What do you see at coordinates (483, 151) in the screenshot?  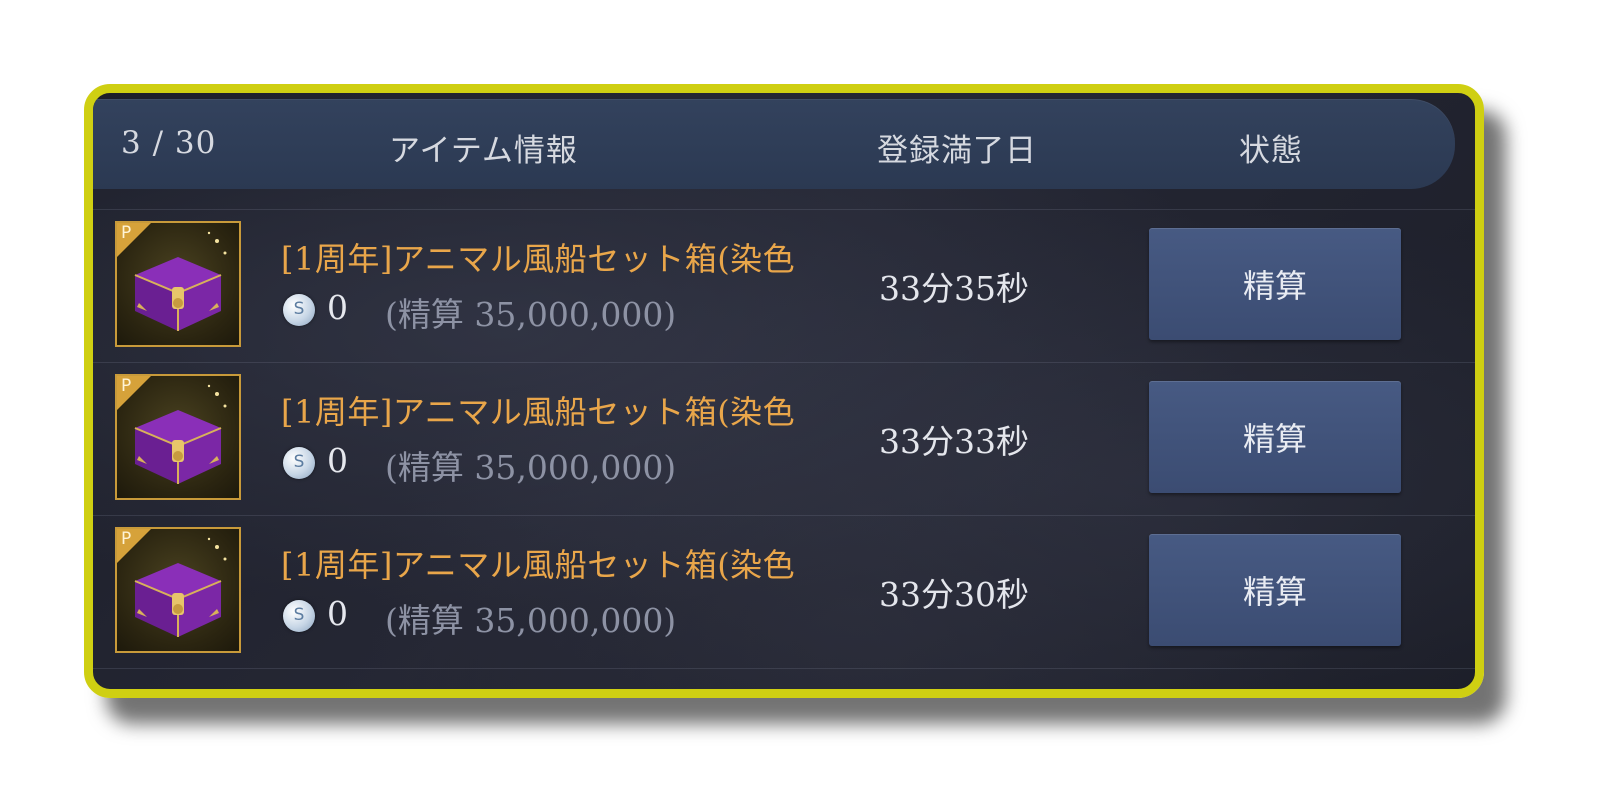 I see `column-header-item-info: アイテム情報` at bounding box center [483, 151].